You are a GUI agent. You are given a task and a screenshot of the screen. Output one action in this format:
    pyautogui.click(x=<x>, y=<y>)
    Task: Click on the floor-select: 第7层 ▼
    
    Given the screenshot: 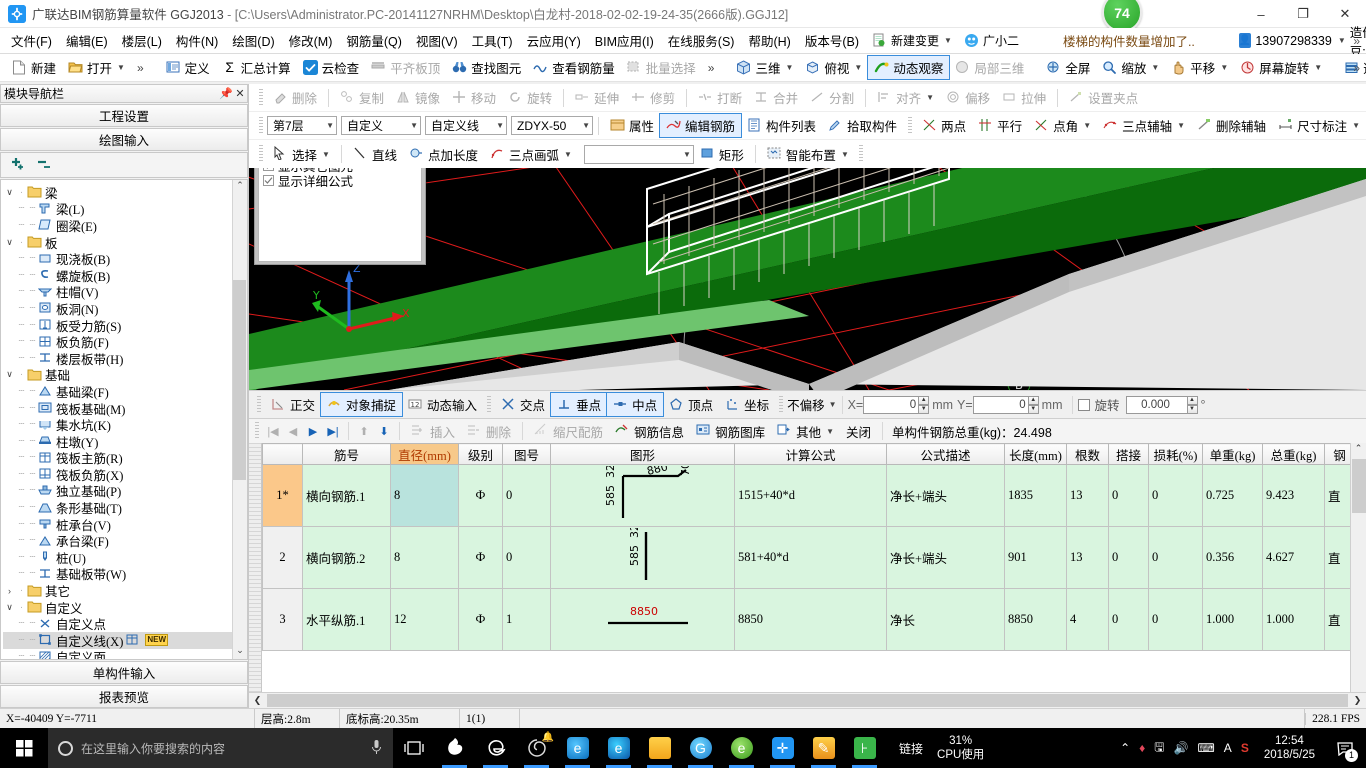 What is the action you would take?
    pyautogui.click(x=302, y=125)
    